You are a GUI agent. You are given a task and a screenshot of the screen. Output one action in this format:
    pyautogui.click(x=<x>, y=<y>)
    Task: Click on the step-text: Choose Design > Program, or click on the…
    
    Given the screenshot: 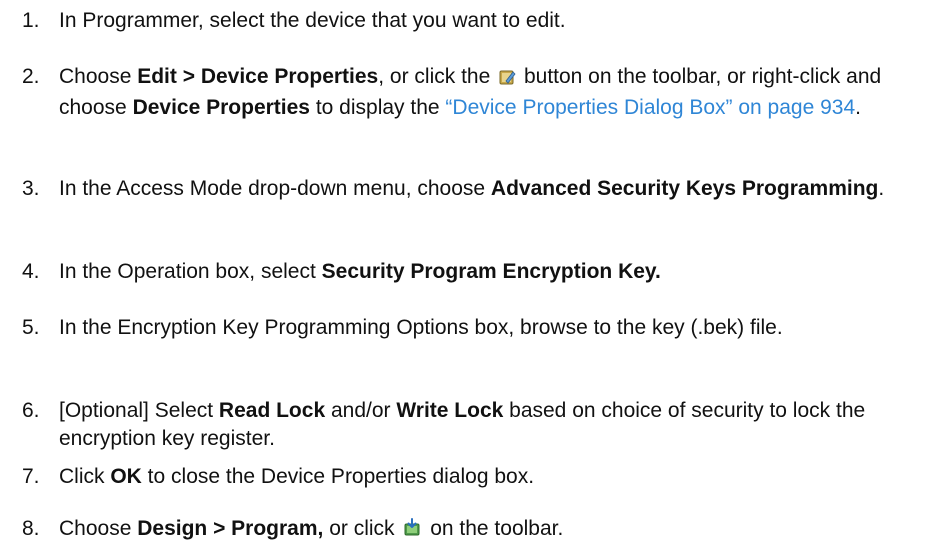 What is the action you would take?
    pyautogui.click(x=489, y=530)
    